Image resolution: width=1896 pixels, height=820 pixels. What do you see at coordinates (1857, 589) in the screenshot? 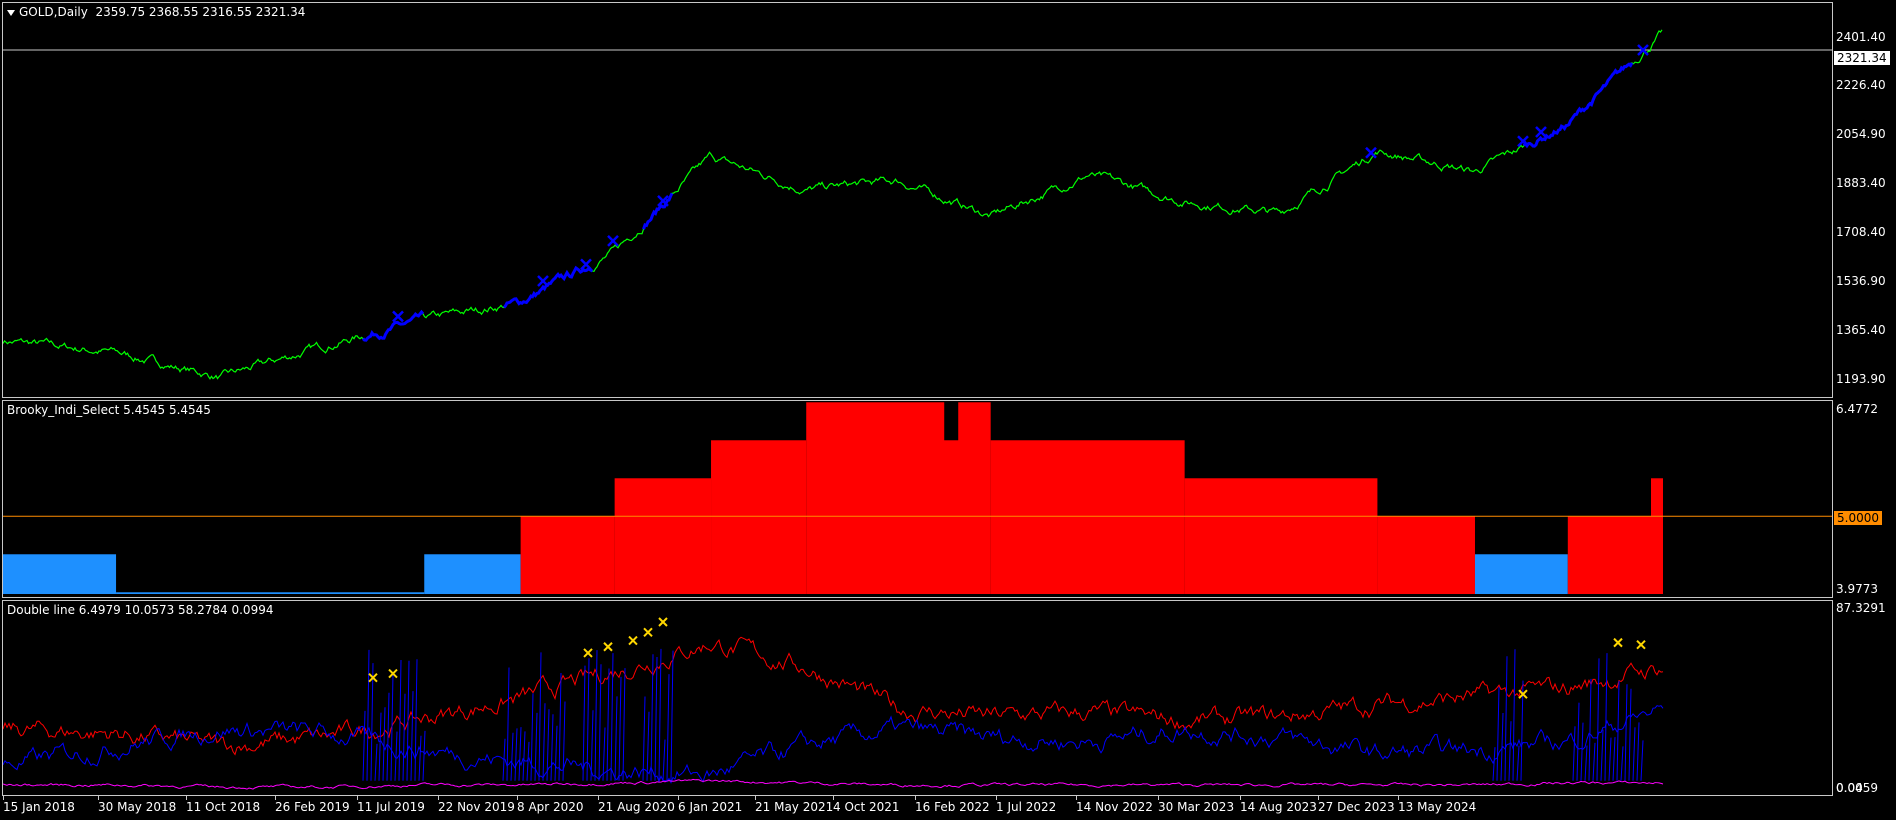
I see `brooky-scale-min: 3.9773` at bounding box center [1857, 589].